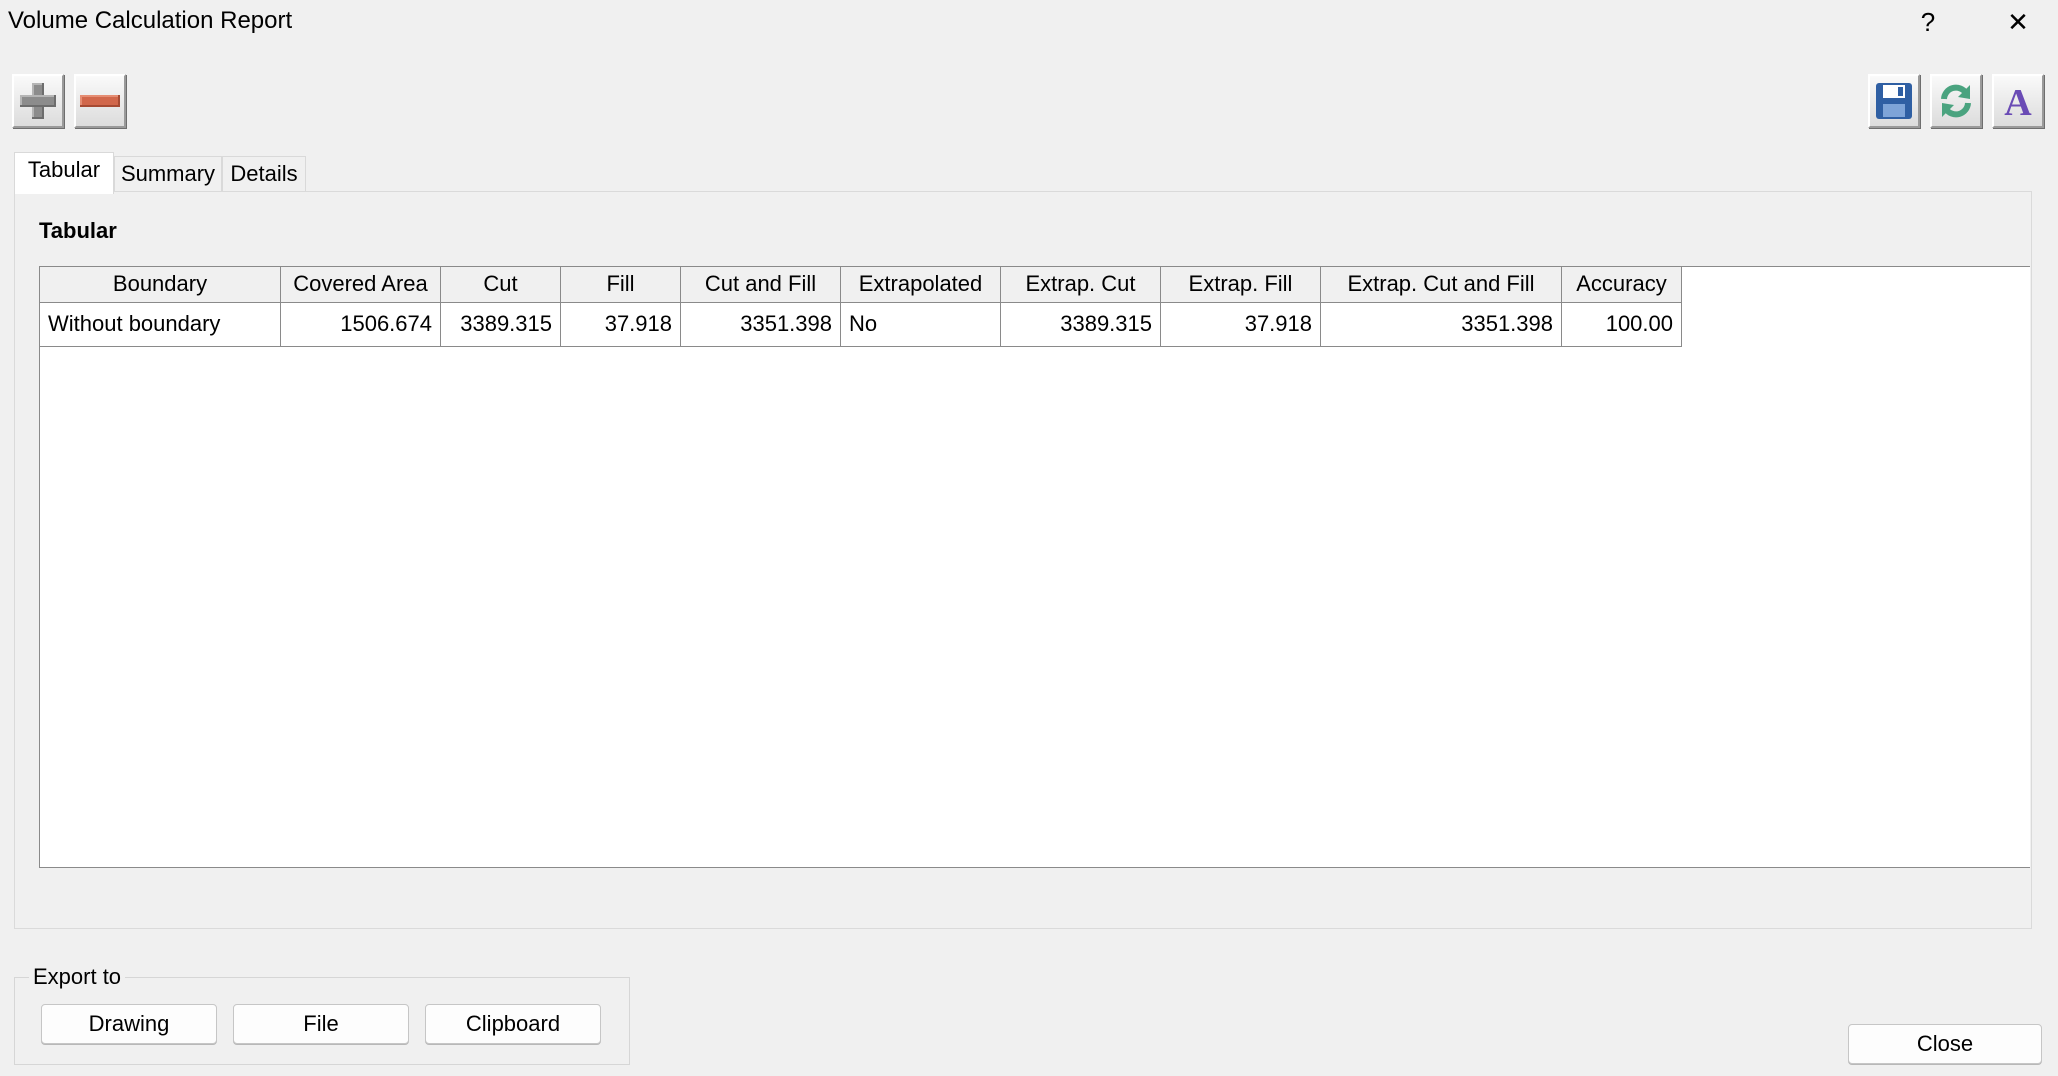 The image size is (2058, 1076). I want to click on font-button: A, so click(2018, 101).